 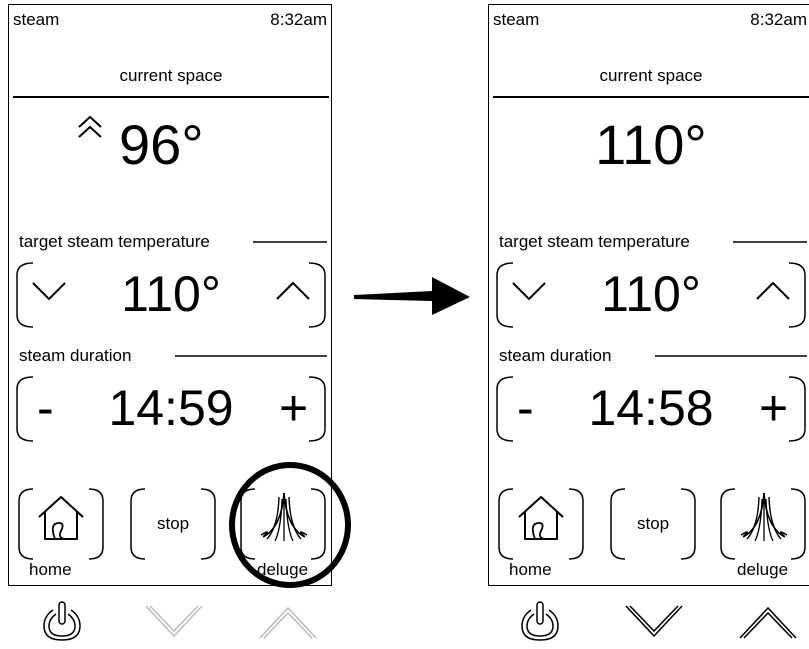 What do you see at coordinates (762, 569) in the screenshot?
I see `deluge-label: deluge` at bounding box center [762, 569].